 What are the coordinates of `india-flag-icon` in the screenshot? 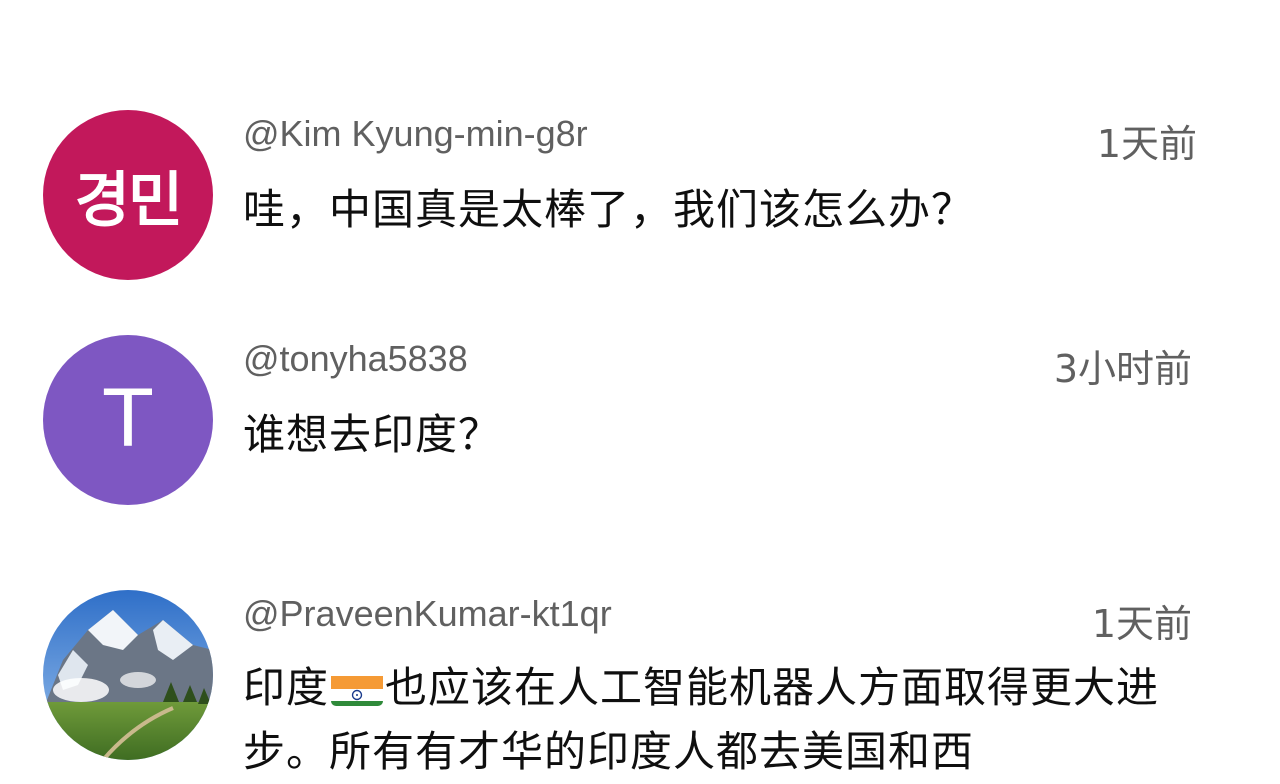 It's located at (357, 687).